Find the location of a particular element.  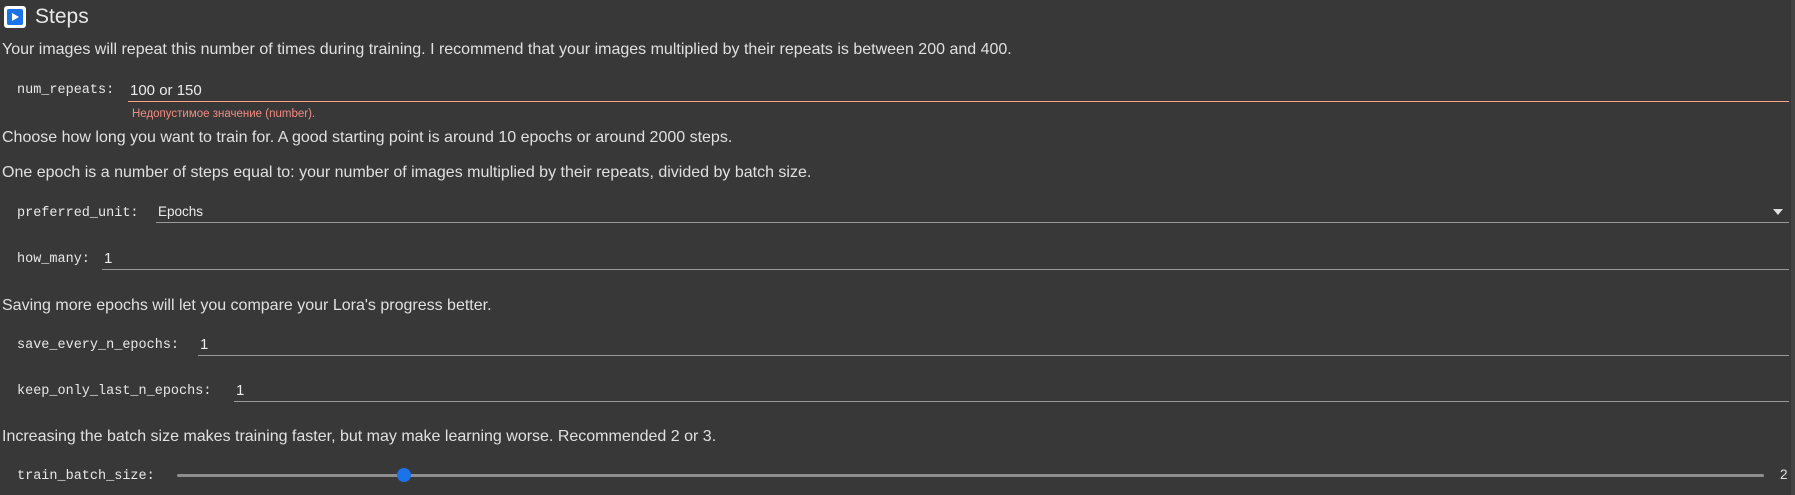

how-many-input is located at coordinates (945, 259).